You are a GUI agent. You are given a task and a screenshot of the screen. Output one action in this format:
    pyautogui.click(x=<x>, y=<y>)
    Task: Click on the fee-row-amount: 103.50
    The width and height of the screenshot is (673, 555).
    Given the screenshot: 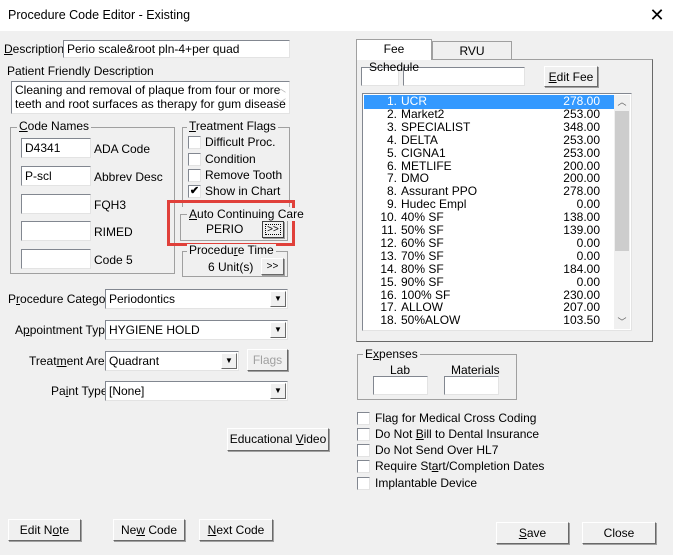 What is the action you would take?
    pyautogui.click(x=581, y=320)
    